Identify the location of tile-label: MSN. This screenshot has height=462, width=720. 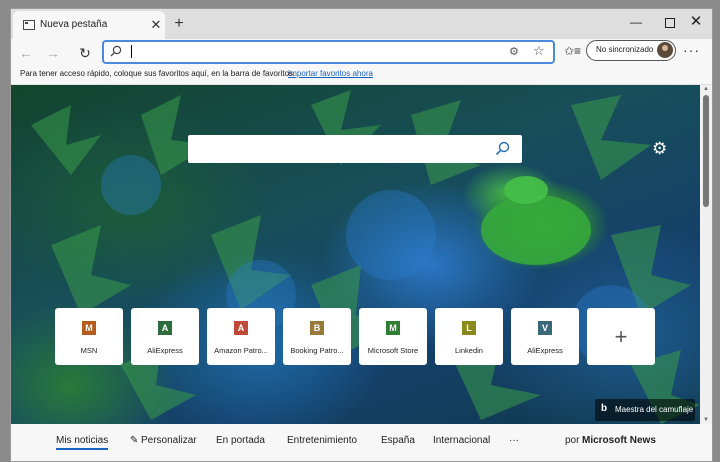
(89, 350).